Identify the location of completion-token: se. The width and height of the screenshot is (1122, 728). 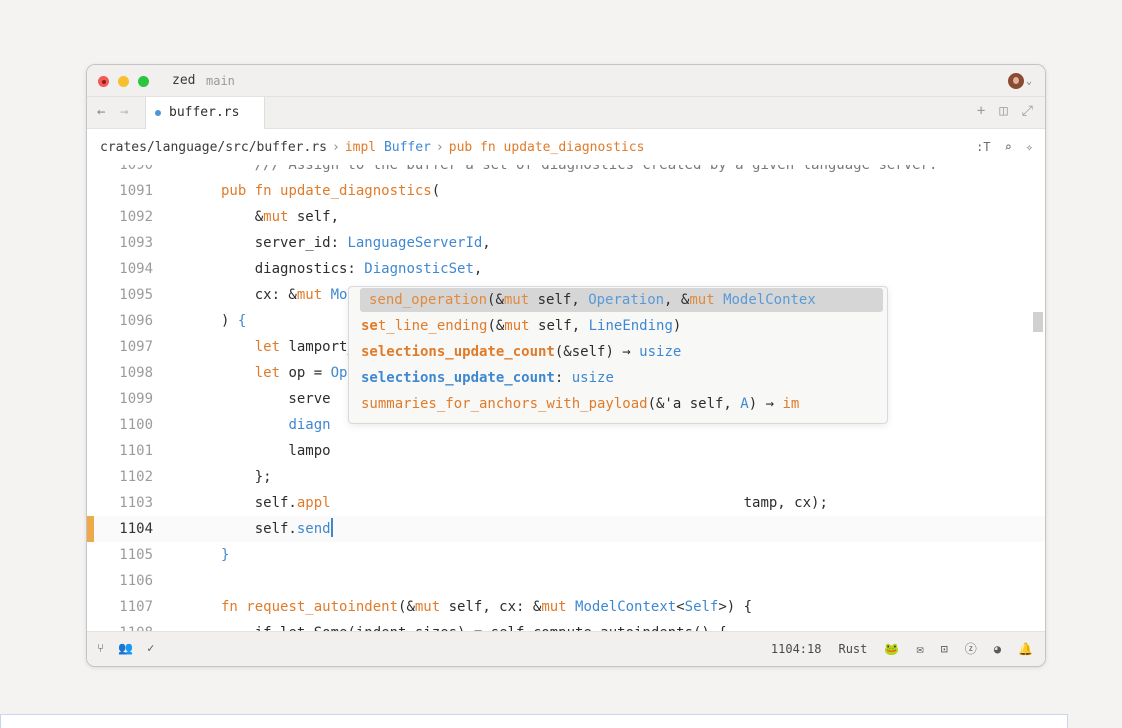
(369, 326).